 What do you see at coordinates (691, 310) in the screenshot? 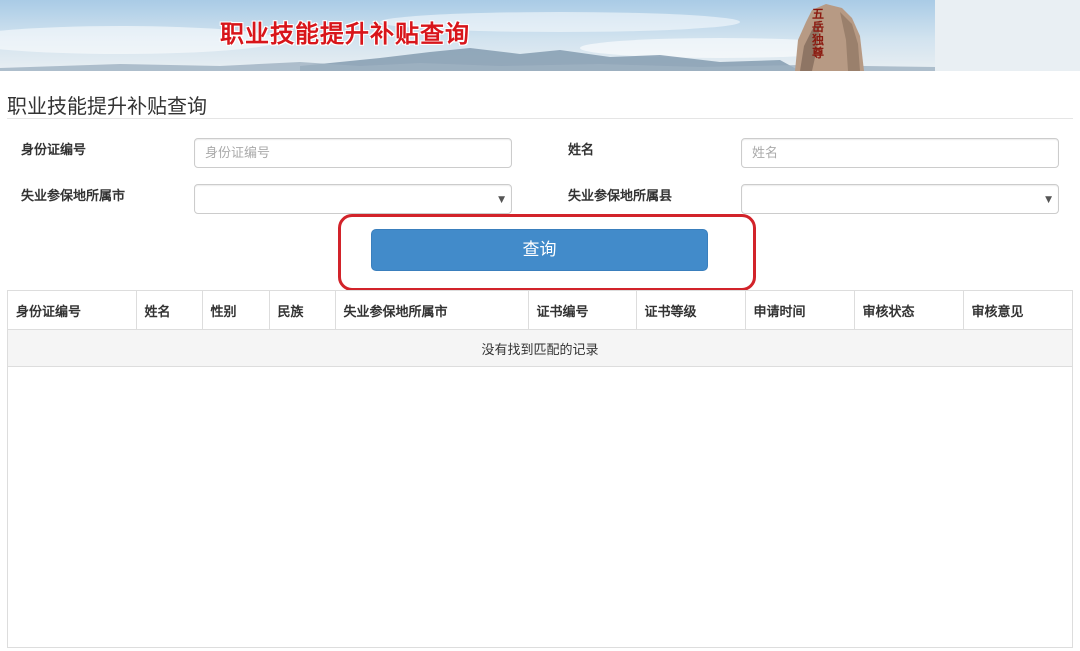
I see `column-header: 证书等级` at bounding box center [691, 310].